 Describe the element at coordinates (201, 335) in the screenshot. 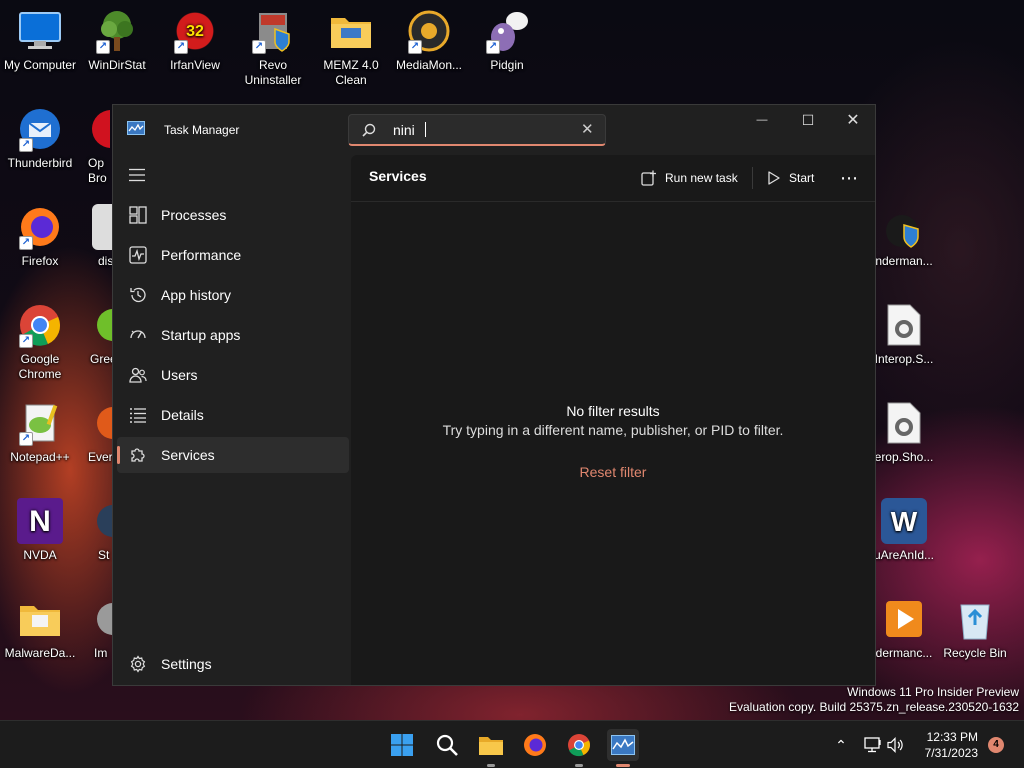

I see `nav-item-label: Startup apps` at that location.